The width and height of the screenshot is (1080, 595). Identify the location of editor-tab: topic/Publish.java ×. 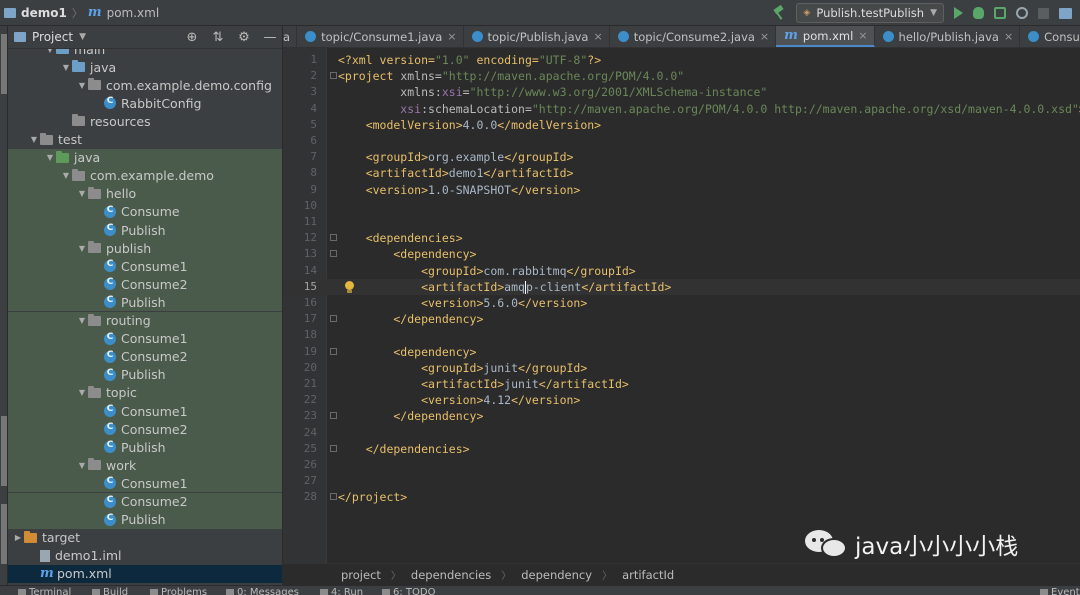
(537, 36).